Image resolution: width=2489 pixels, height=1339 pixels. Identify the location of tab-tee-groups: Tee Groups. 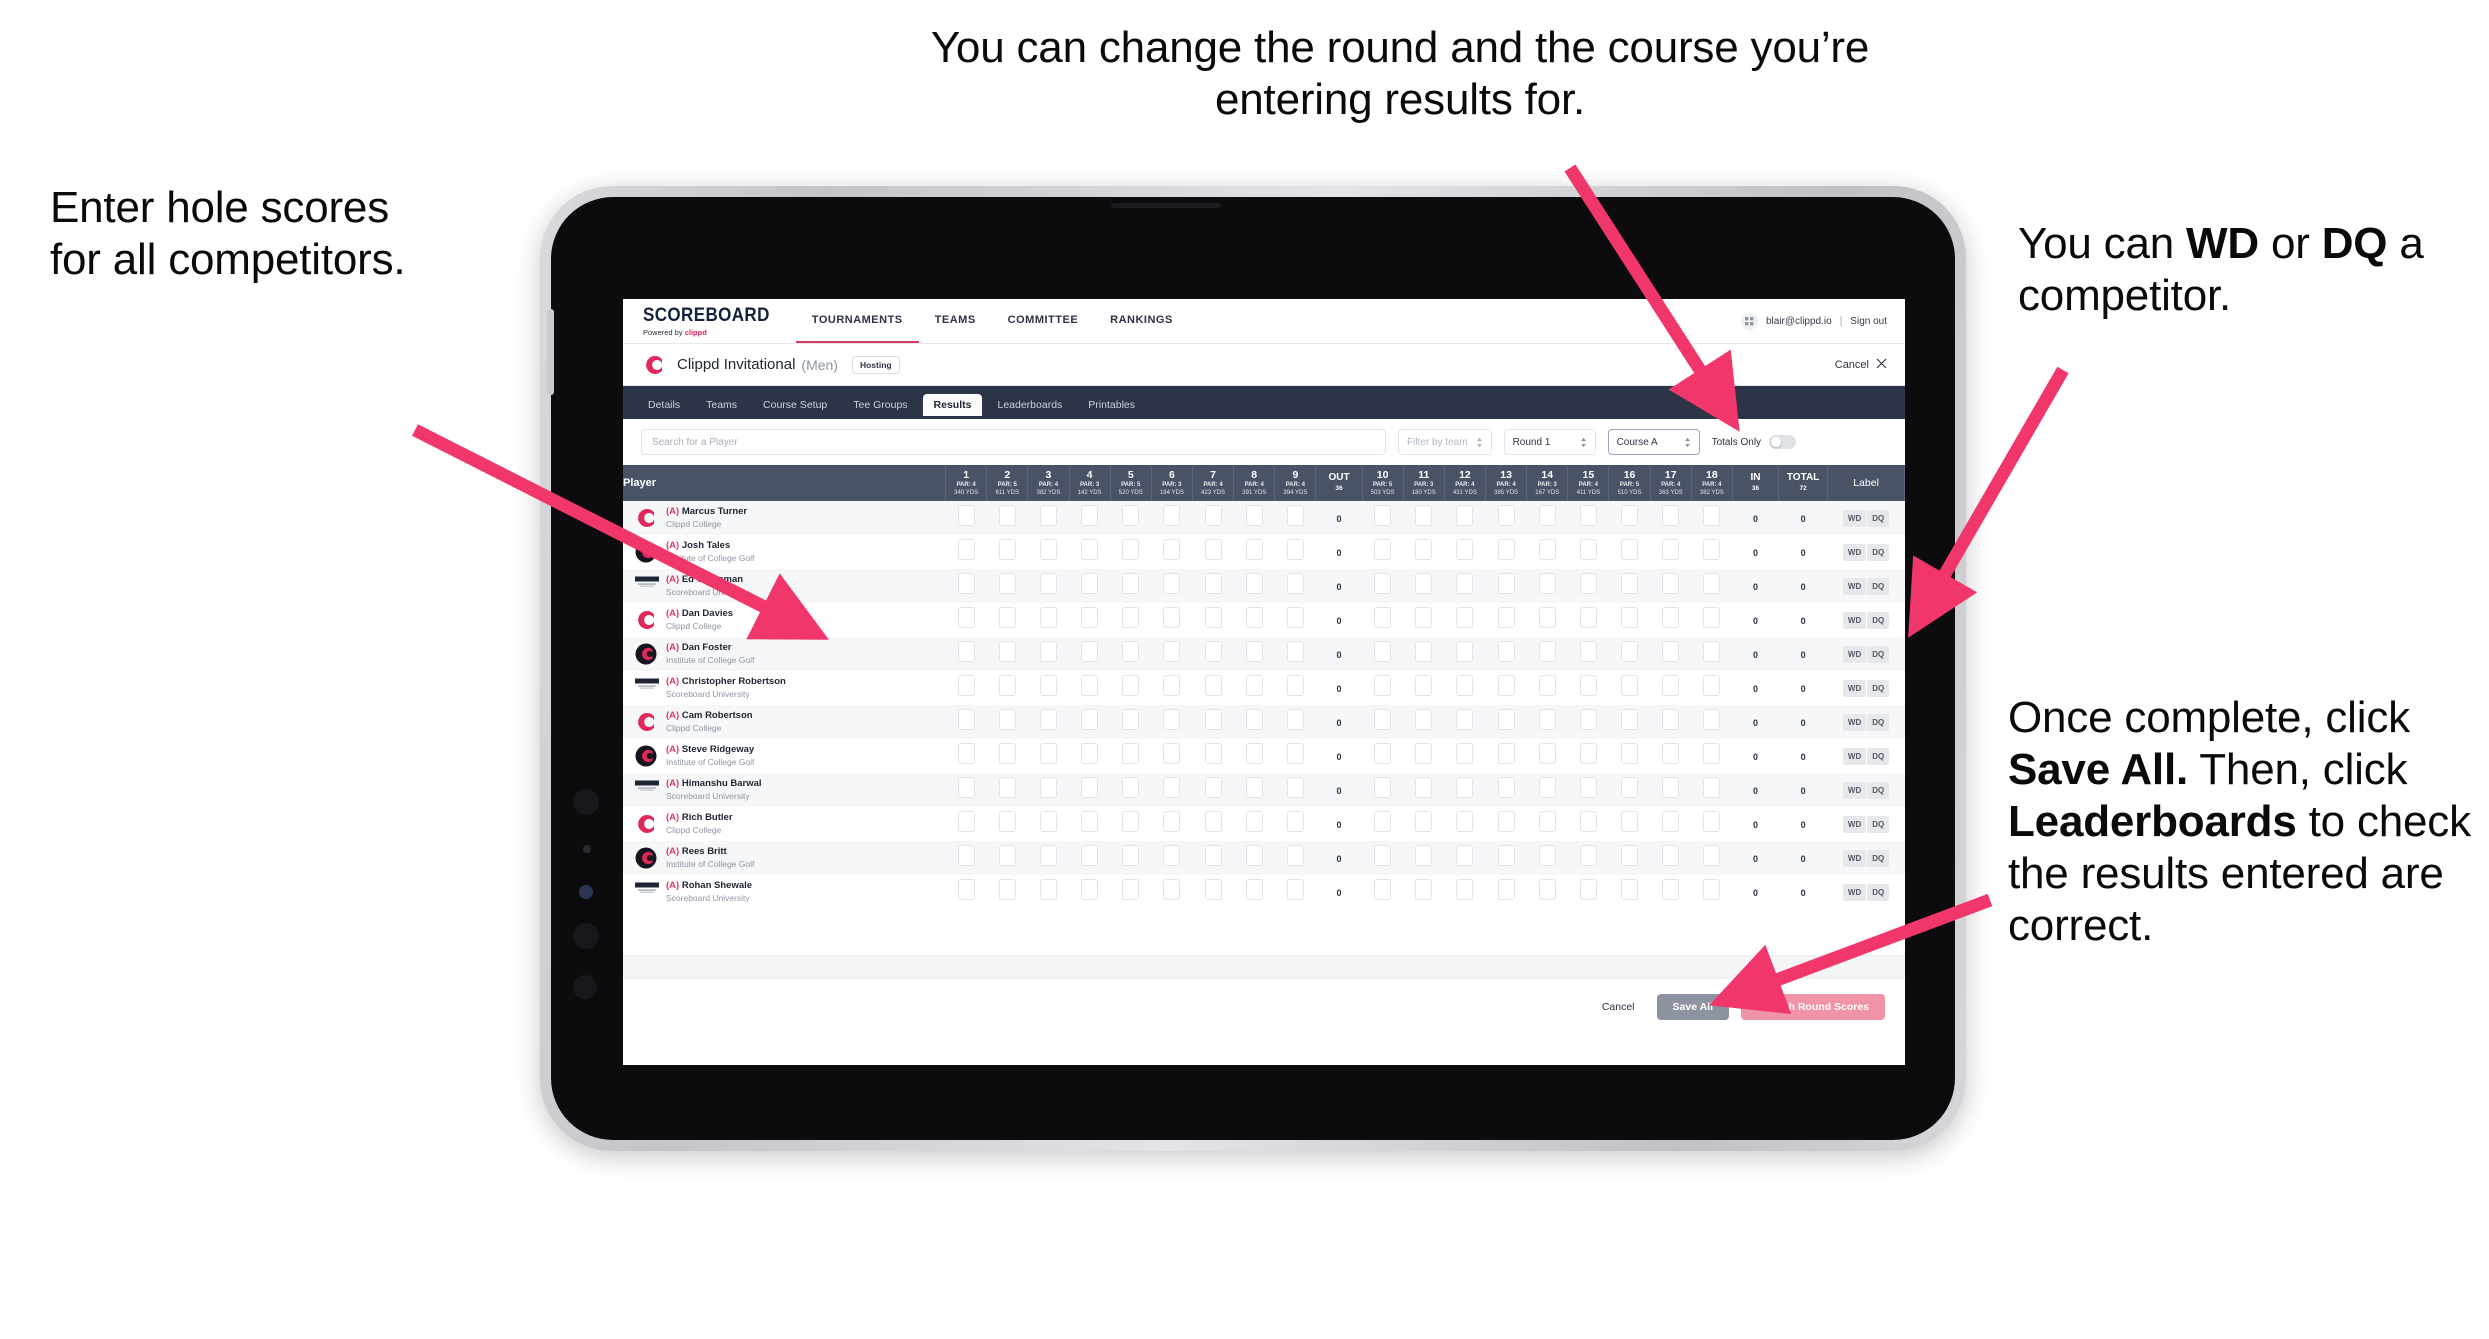
(880, 405).